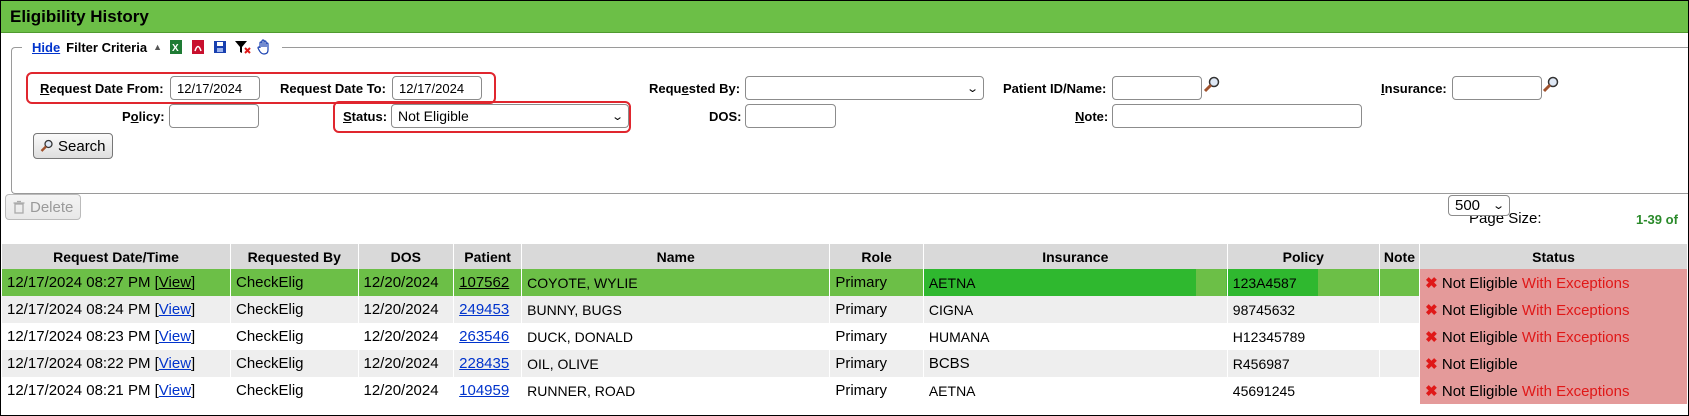  Describe the element at coordinates (79, 309) in the screenshot. I see `datetime-text: 12/17/2024 08:24 PM` at that location.